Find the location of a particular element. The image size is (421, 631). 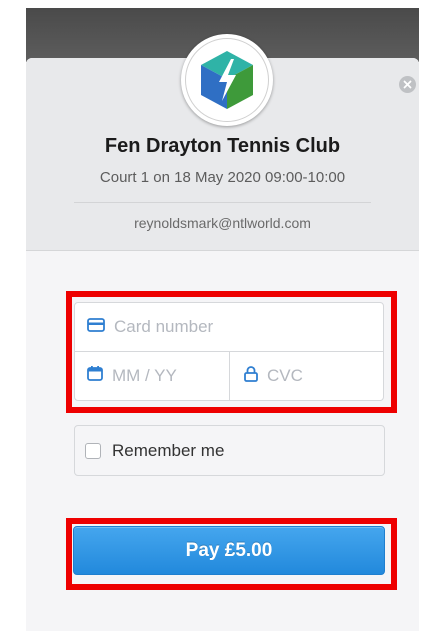

club-logo is located at coordinates (227, 80).